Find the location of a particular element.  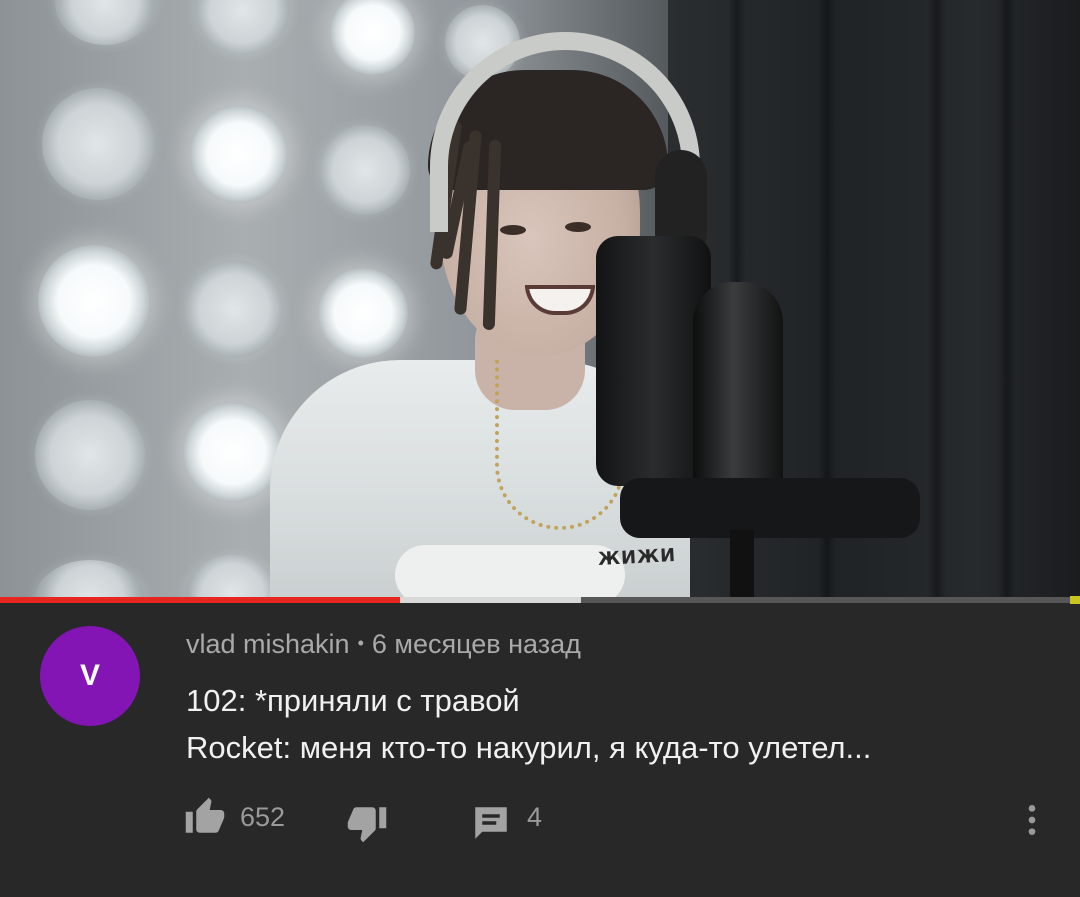

thumbs-up-icon is located at coordinates (205, 817).